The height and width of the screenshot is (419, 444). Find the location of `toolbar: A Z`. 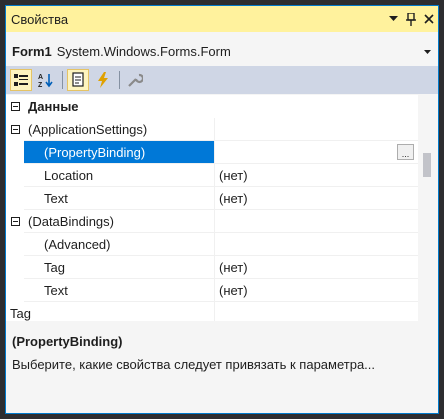

toolbar: A Z is located at coordinates (222, 80).